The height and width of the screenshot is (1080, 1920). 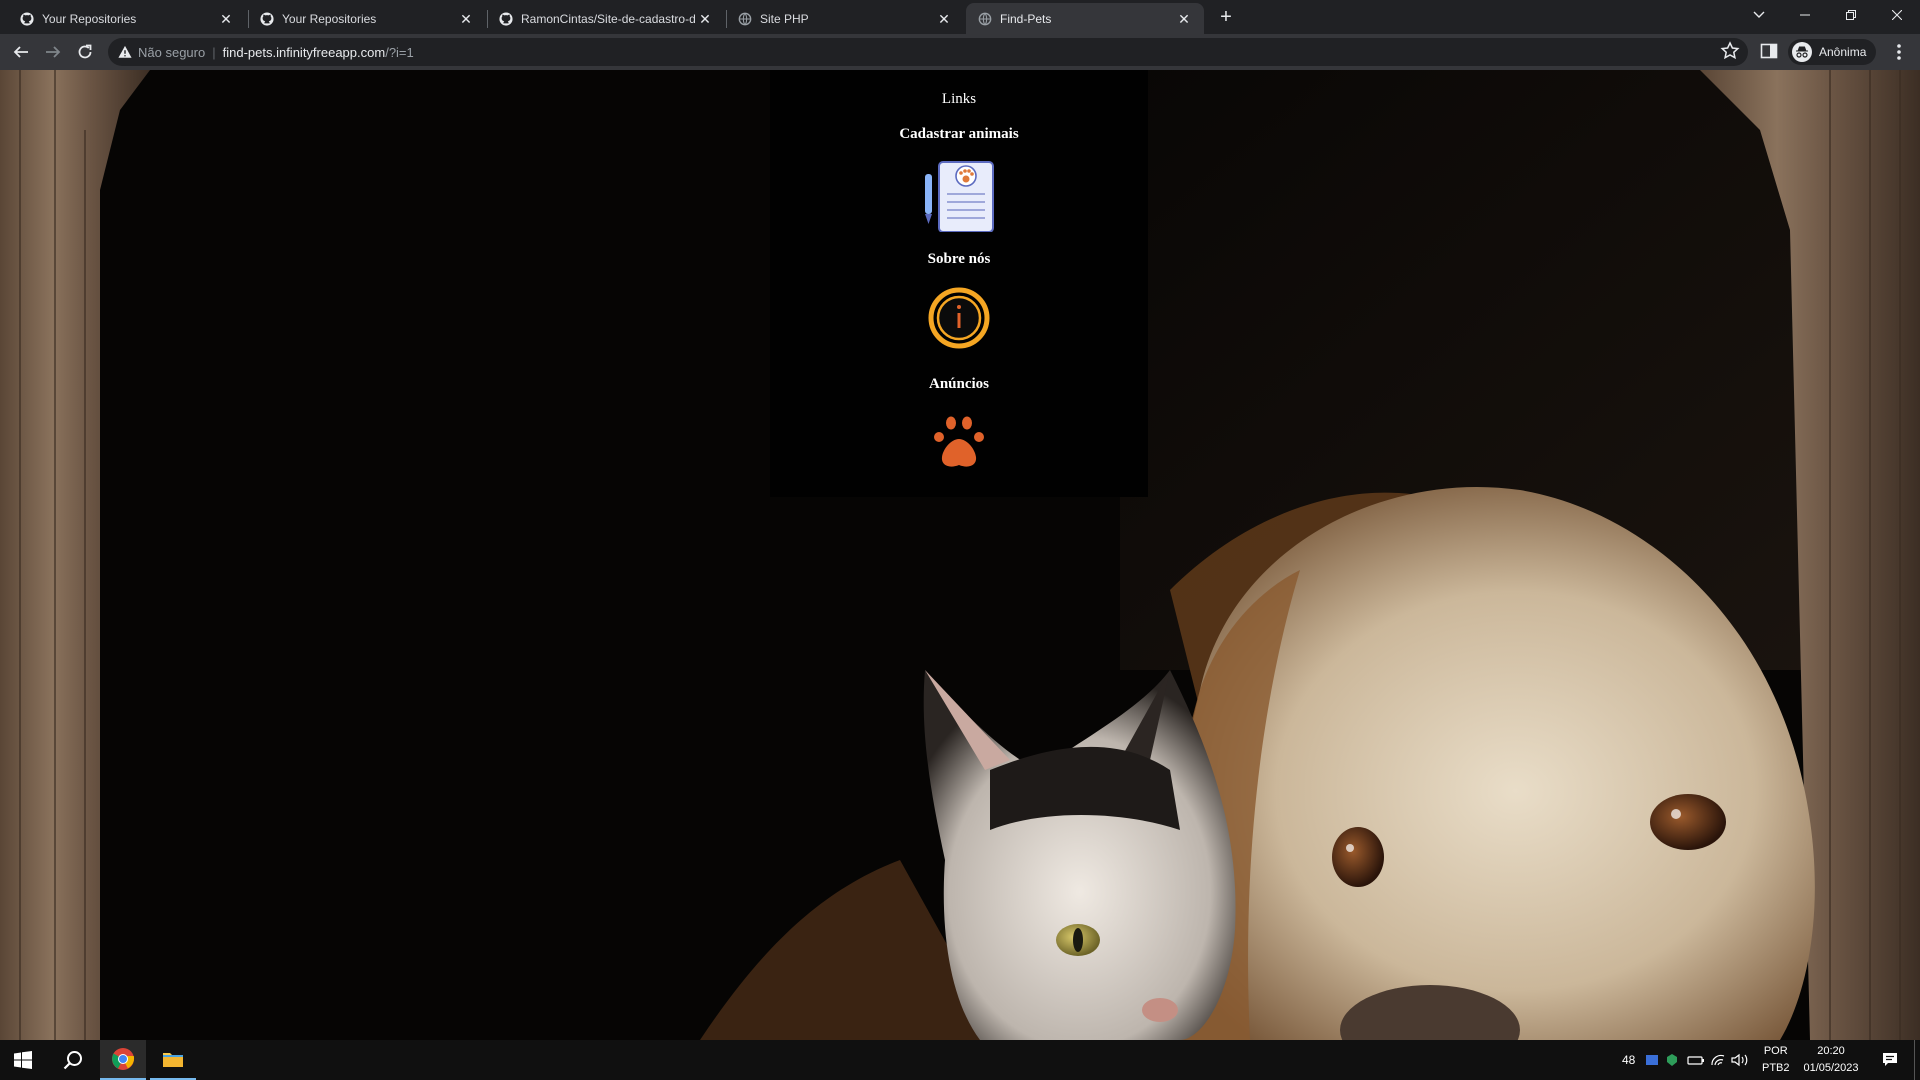 I want to click on tab-site-de-cadastro: RamonCintas/Site-de-cadastro-d ✕, so click(x=606, y=18).